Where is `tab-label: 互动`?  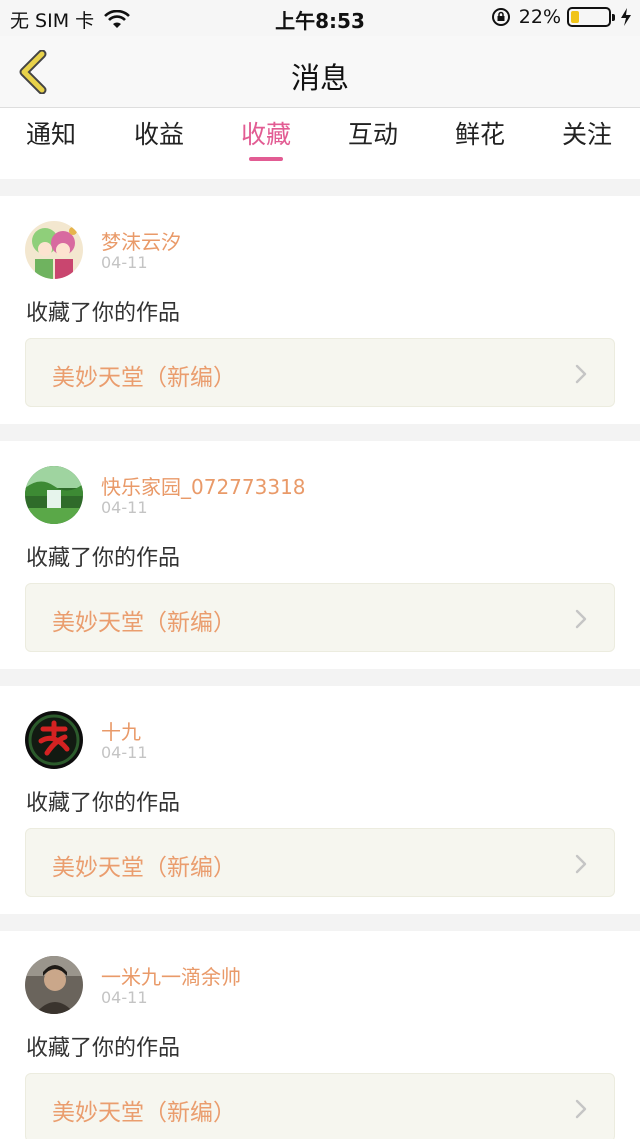
tab-label: 互动 is located at coordinates (372, 134).